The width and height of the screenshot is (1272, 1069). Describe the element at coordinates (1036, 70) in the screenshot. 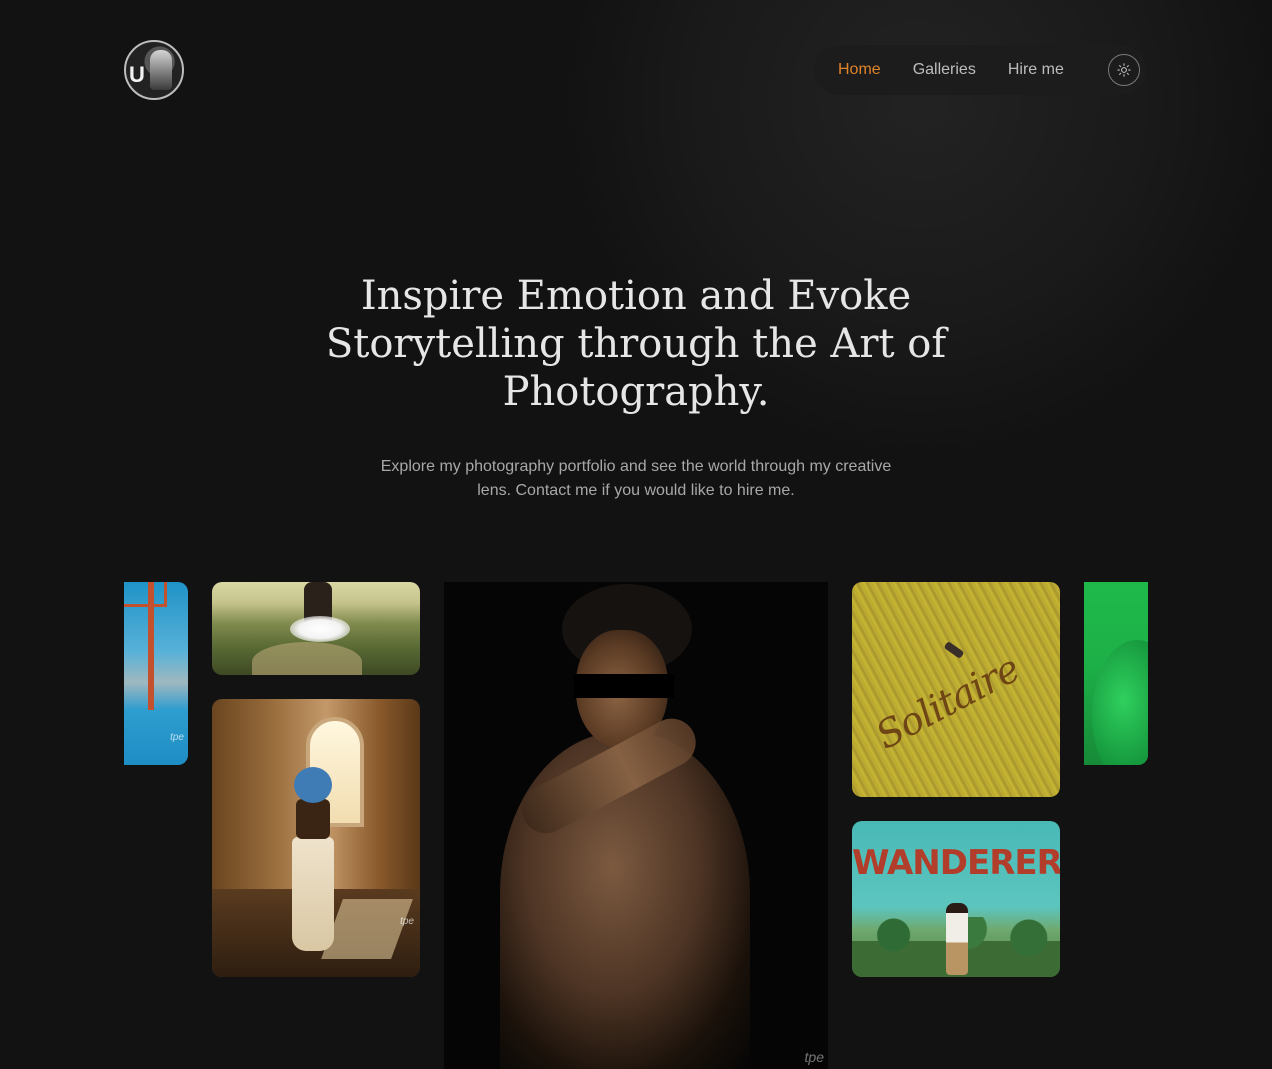

I see `nav-item-hire-me: Hire me` at that location.